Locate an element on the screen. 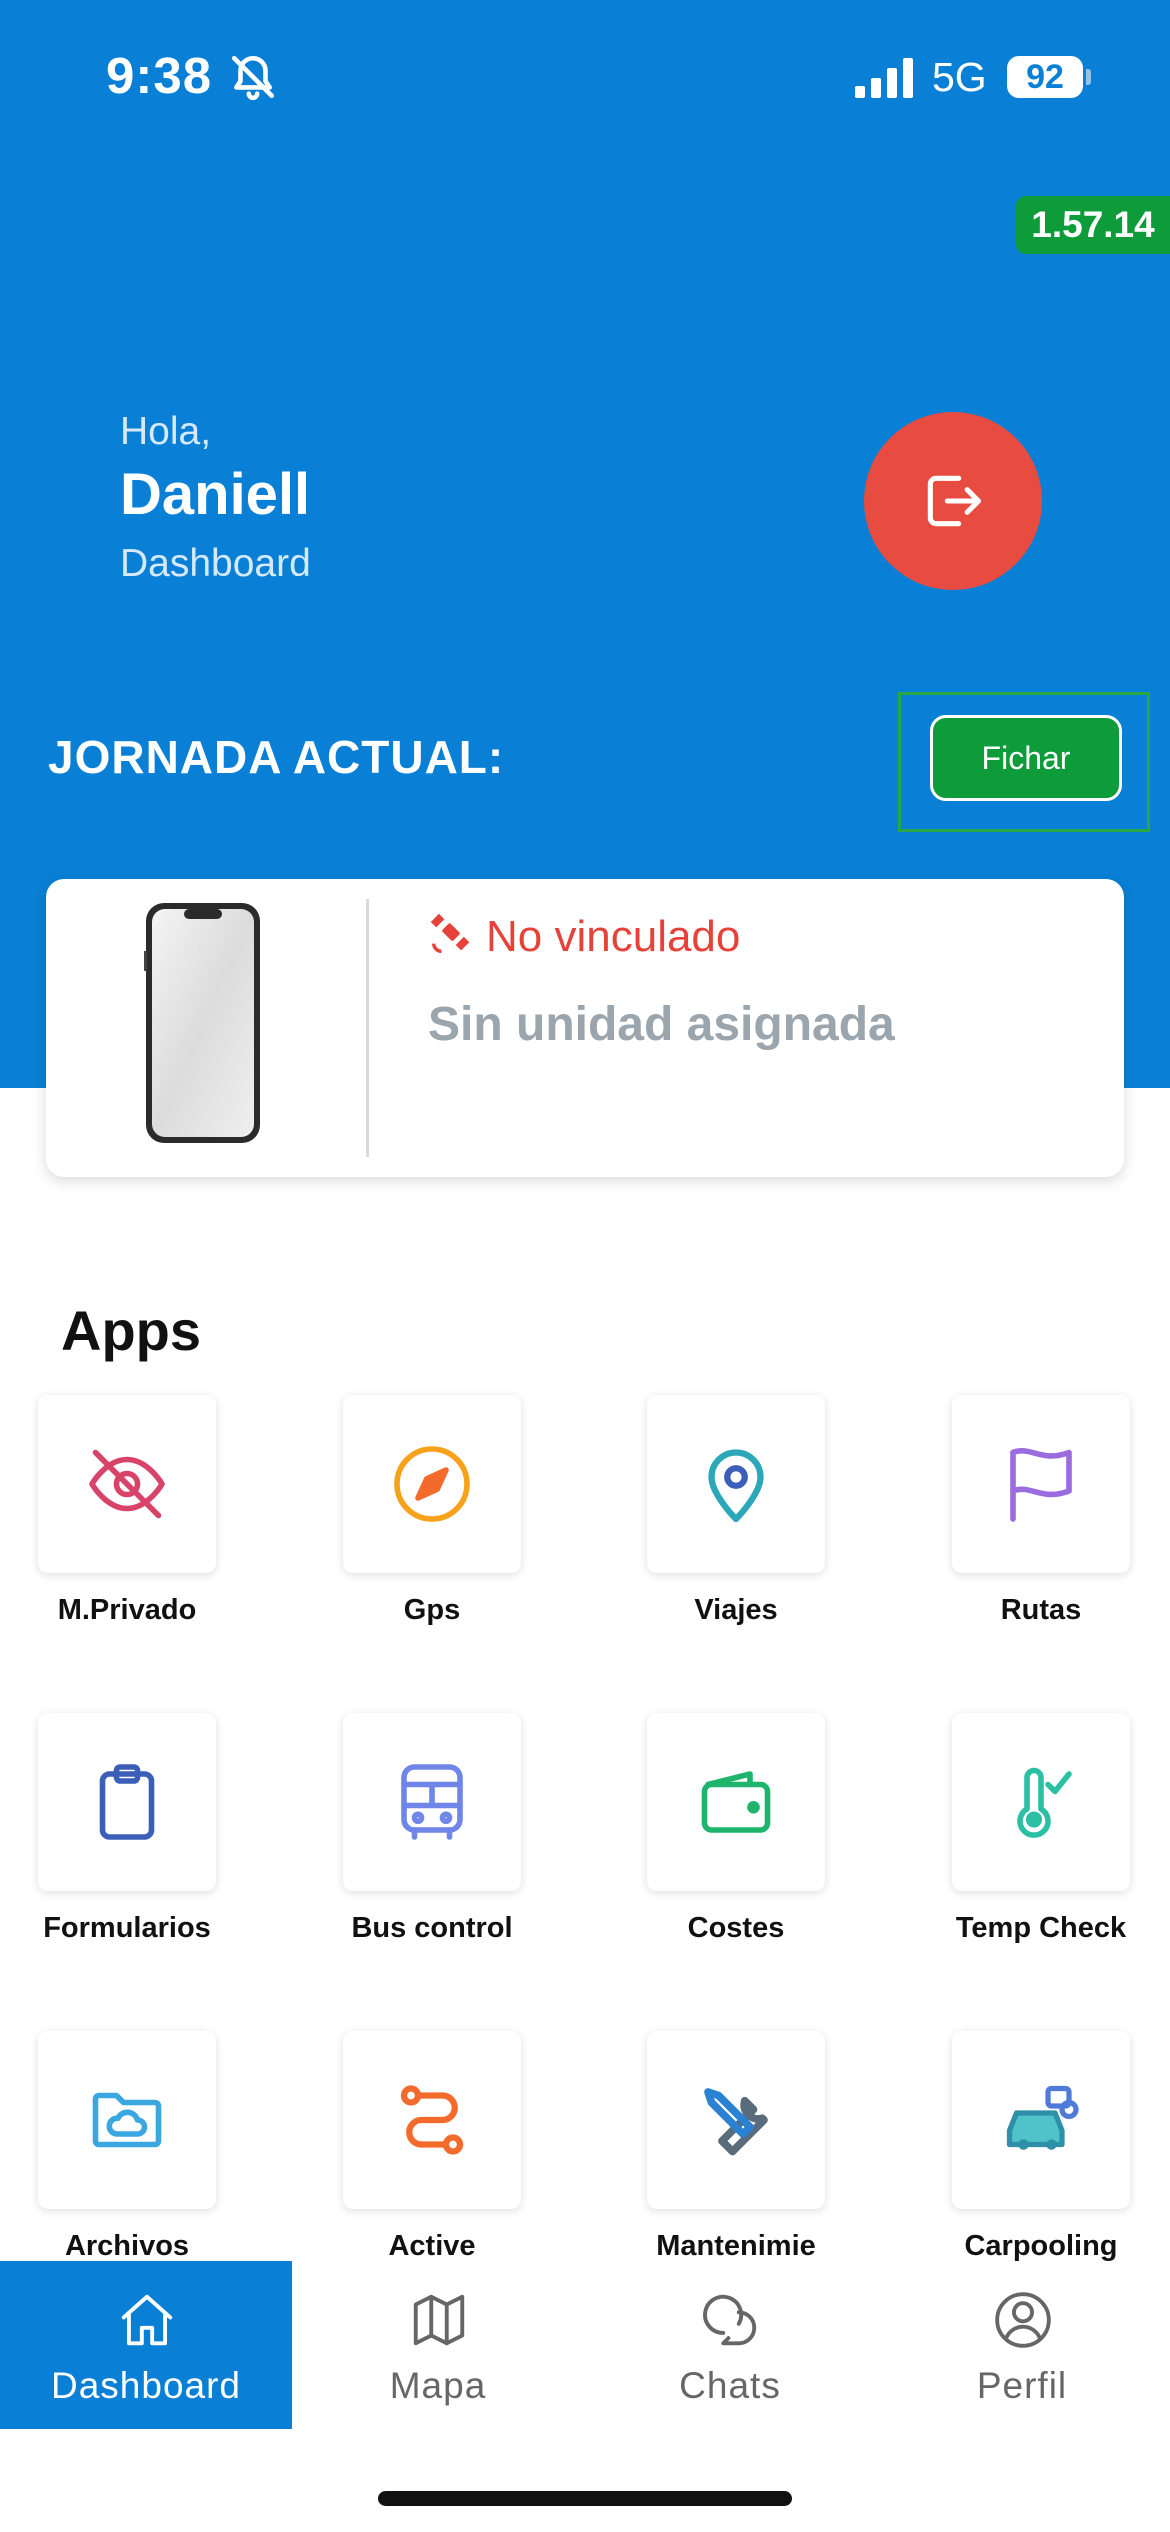 This screenshot has height=2532, width=1170. unit-status: Sin unidad asignada is located at coordinates (661, 1024).